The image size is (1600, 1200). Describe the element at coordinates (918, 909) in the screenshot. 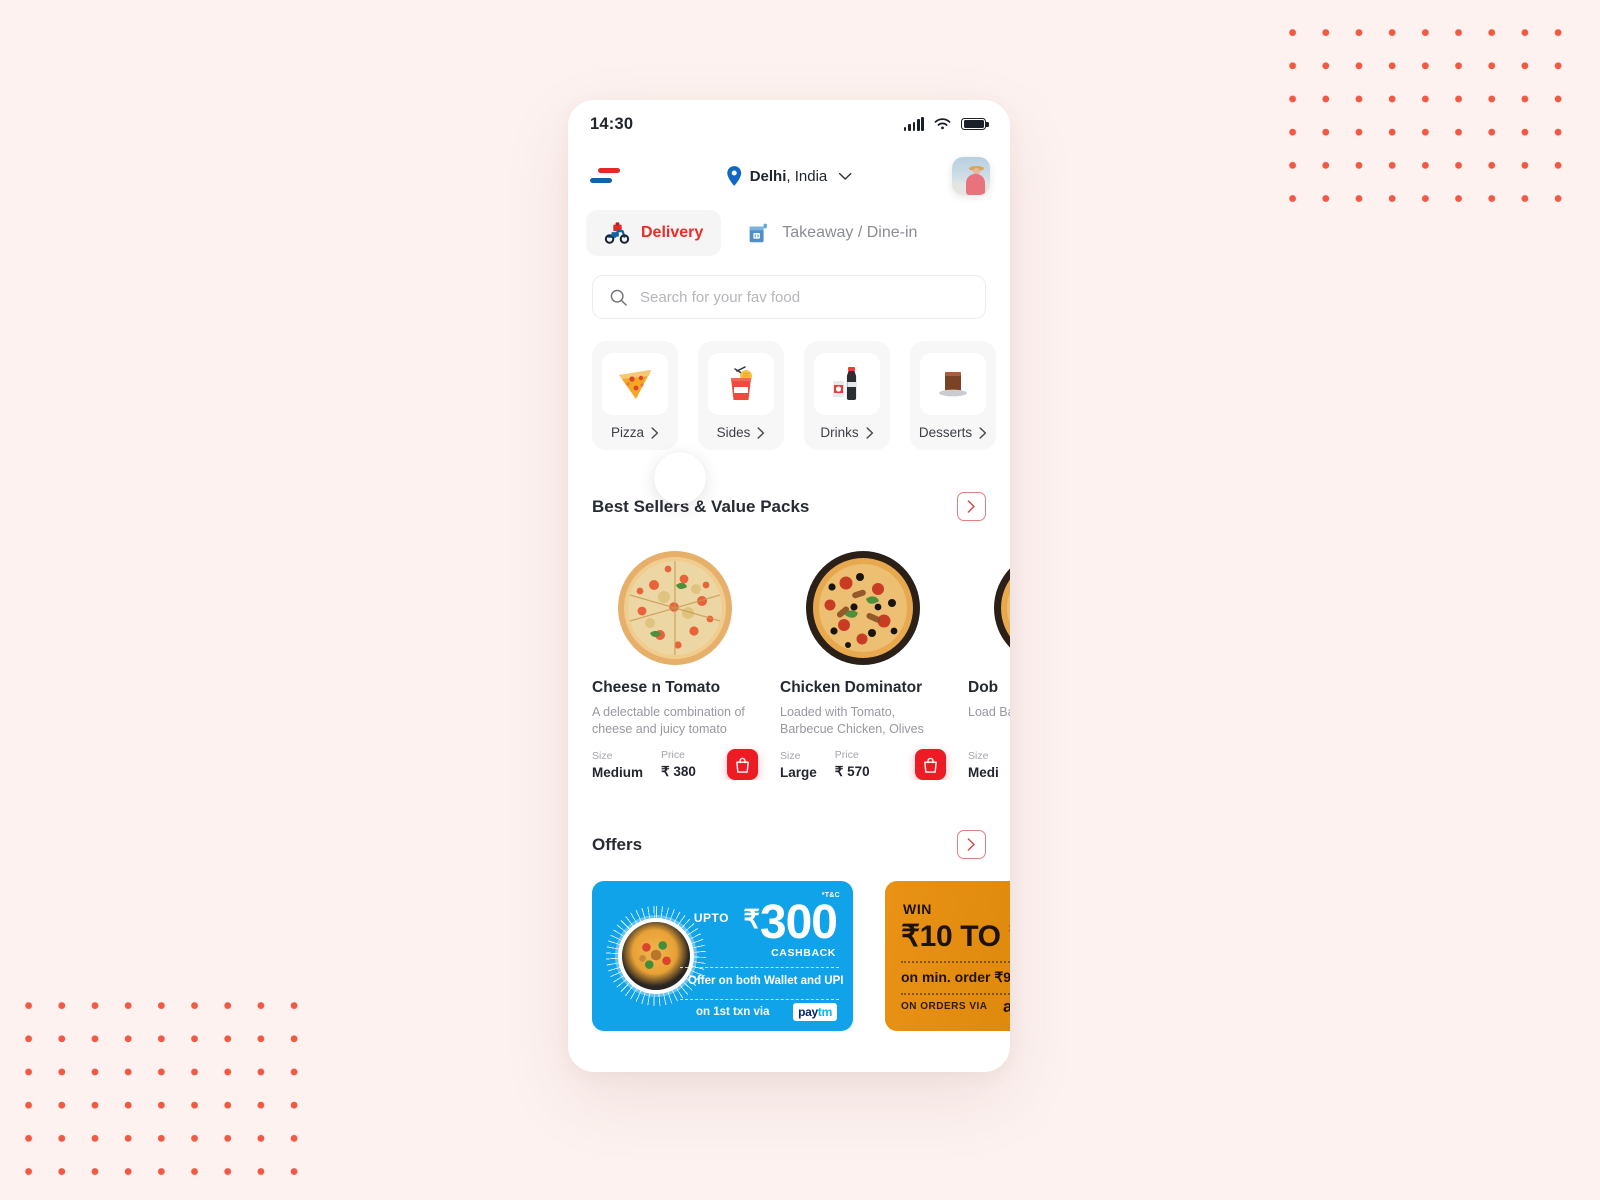

I see `offer-win-label: WIN` at that location.